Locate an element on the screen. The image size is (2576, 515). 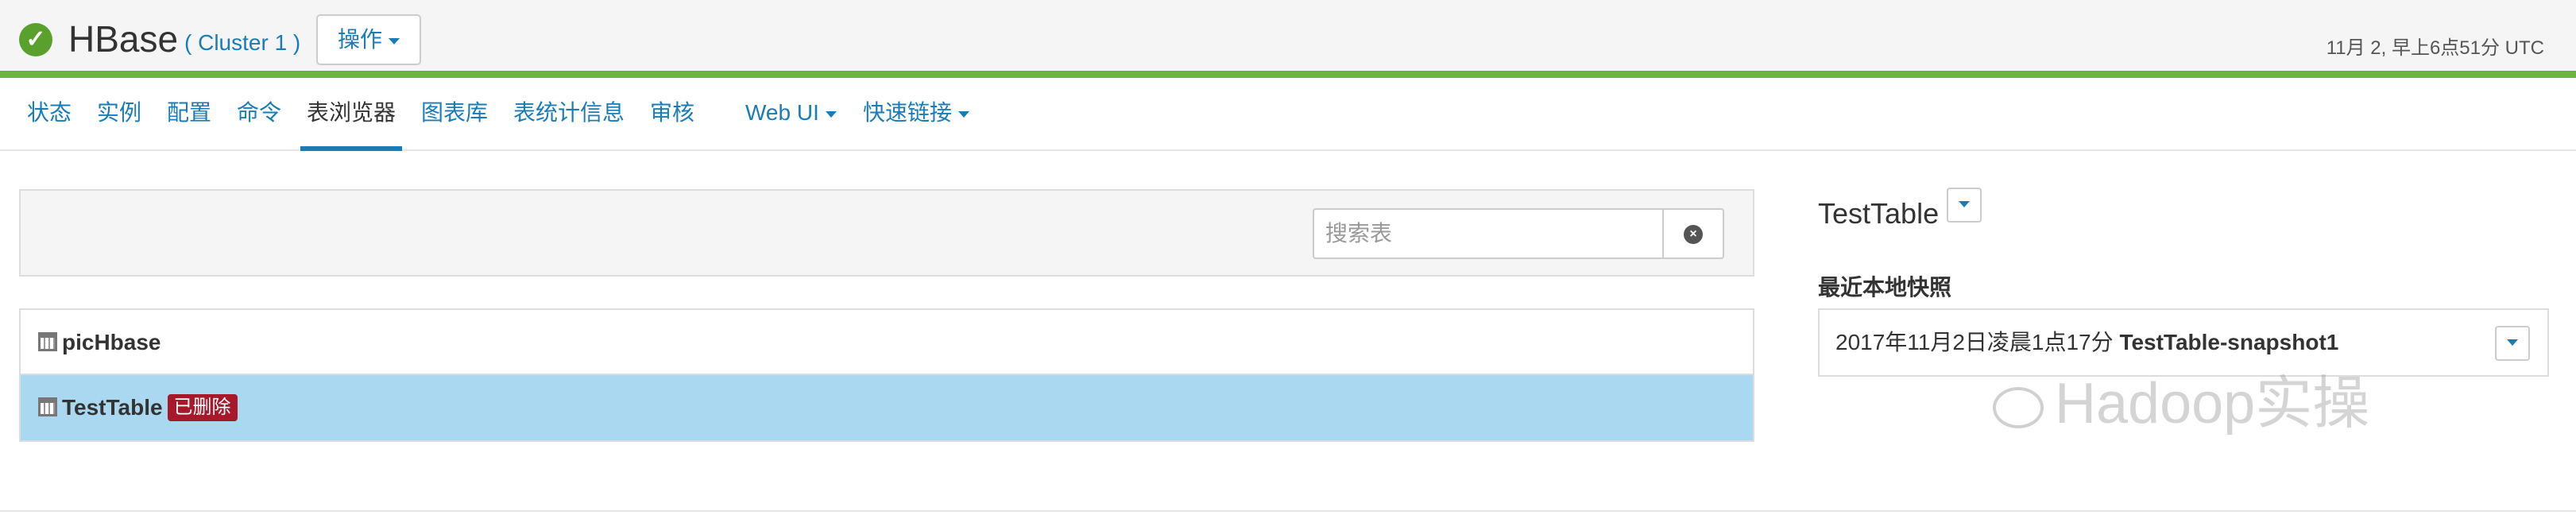
clear-search-button: × is located at coordinates (1694, 233).